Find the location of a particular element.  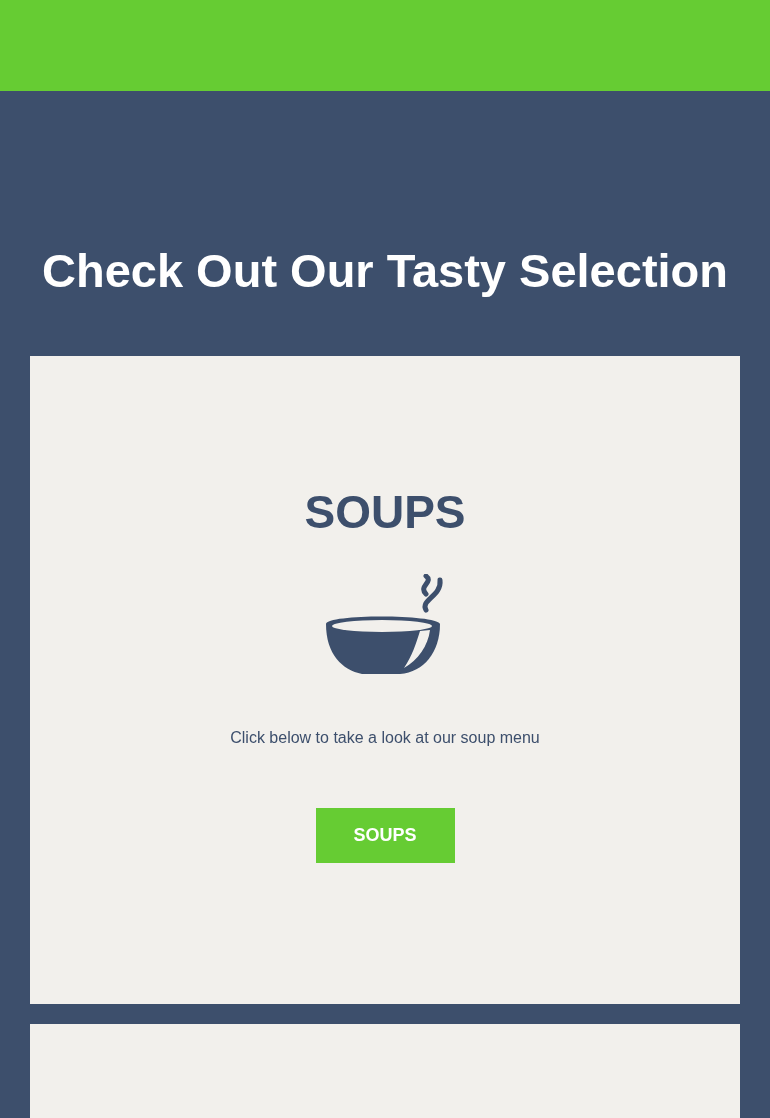

category-button: SOUPS is located at coordinates (385, 835).